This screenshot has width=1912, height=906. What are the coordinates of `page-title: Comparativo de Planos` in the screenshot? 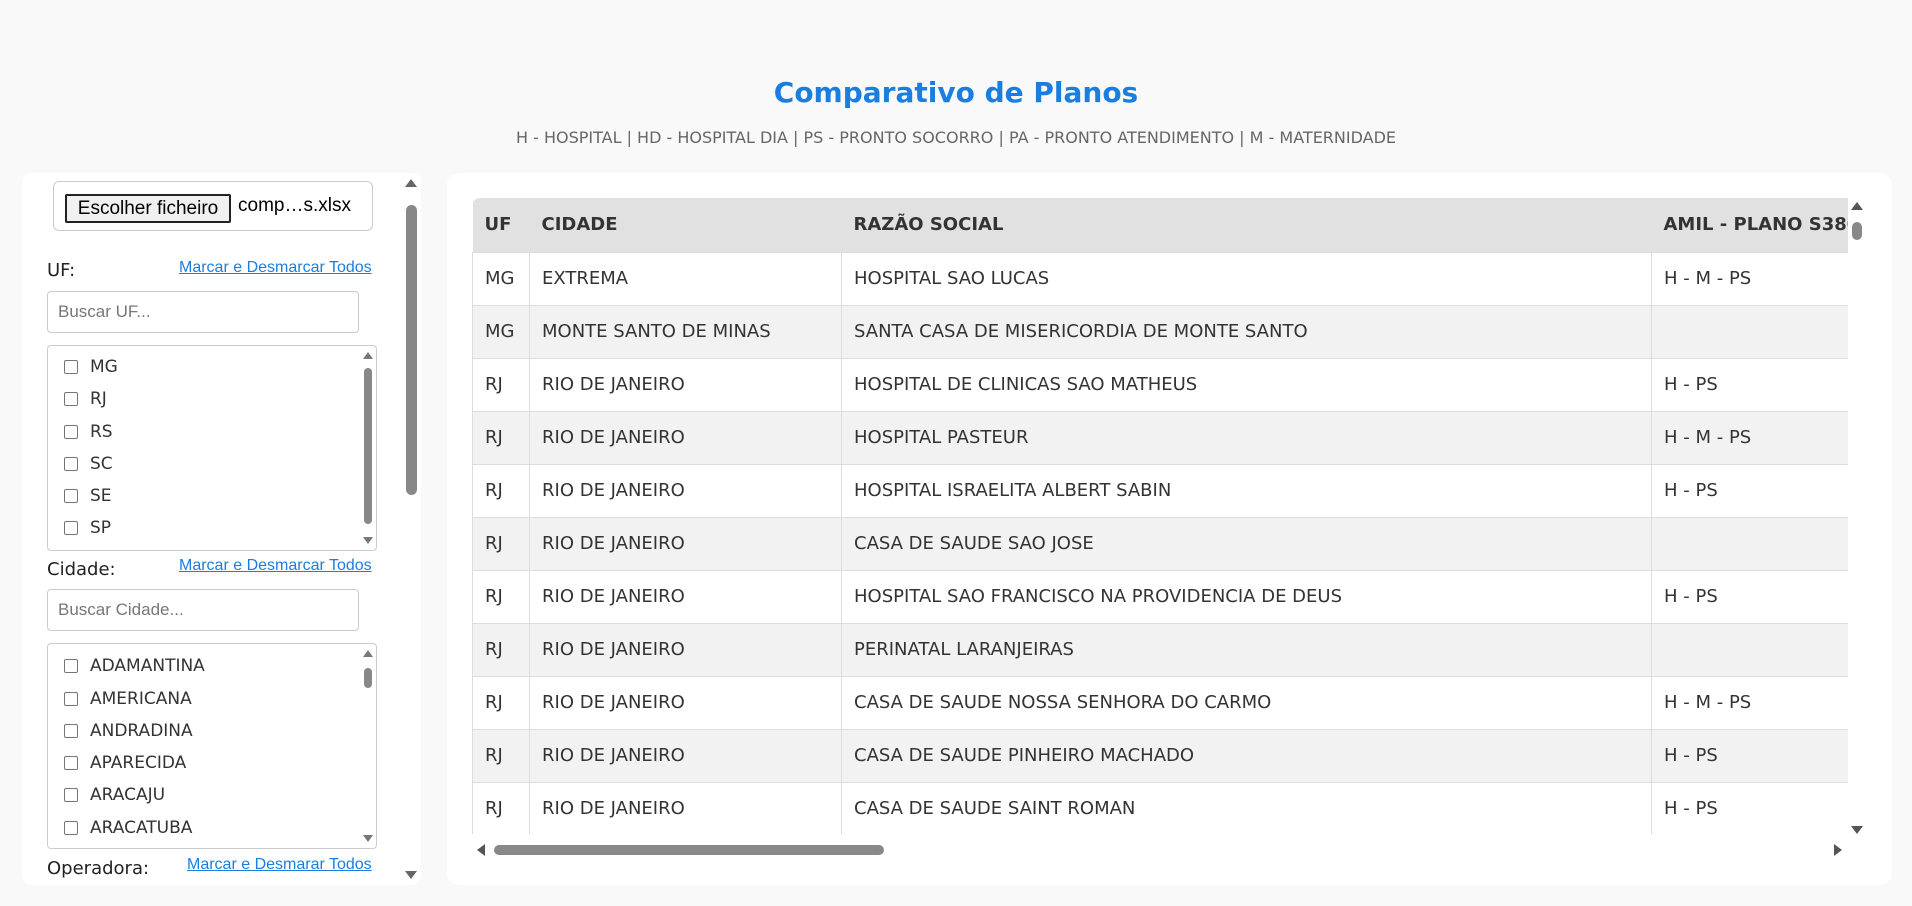 It's located at (956, 92).